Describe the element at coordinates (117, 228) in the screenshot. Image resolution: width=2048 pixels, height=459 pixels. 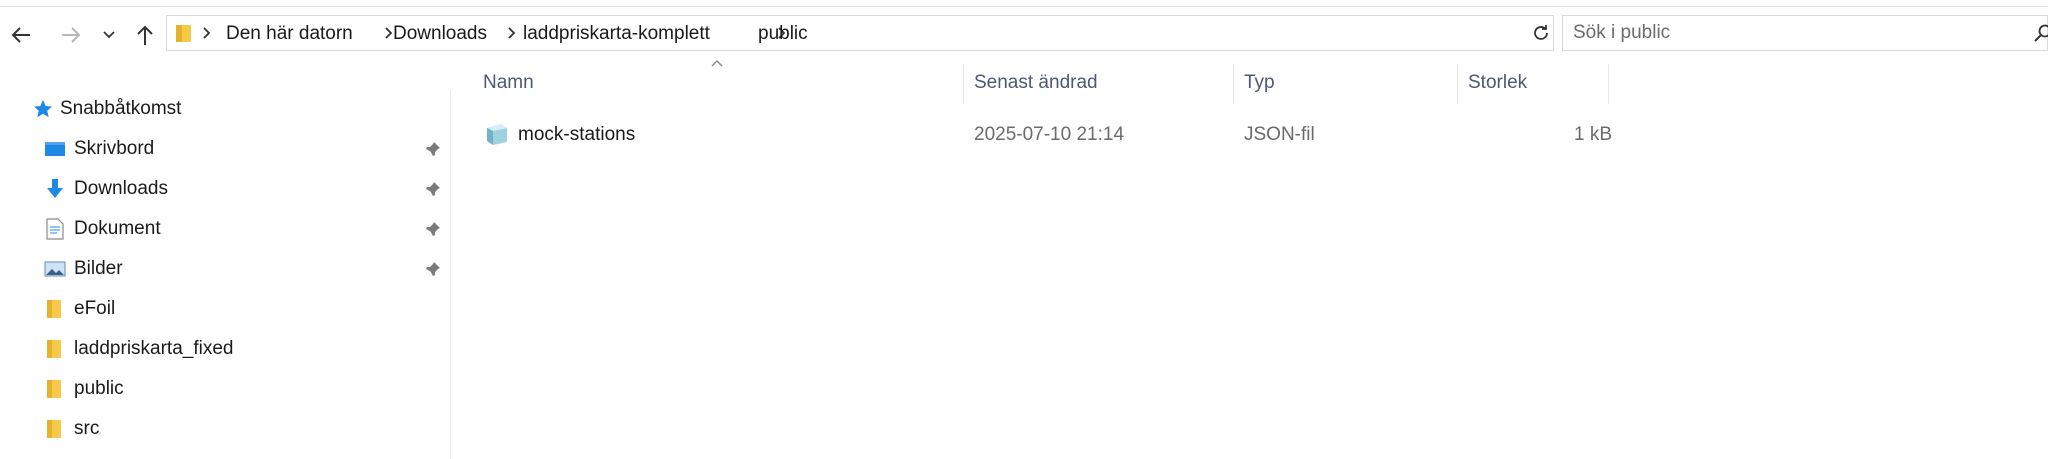
I see `sidebar-item-label: Dokument` at that location.